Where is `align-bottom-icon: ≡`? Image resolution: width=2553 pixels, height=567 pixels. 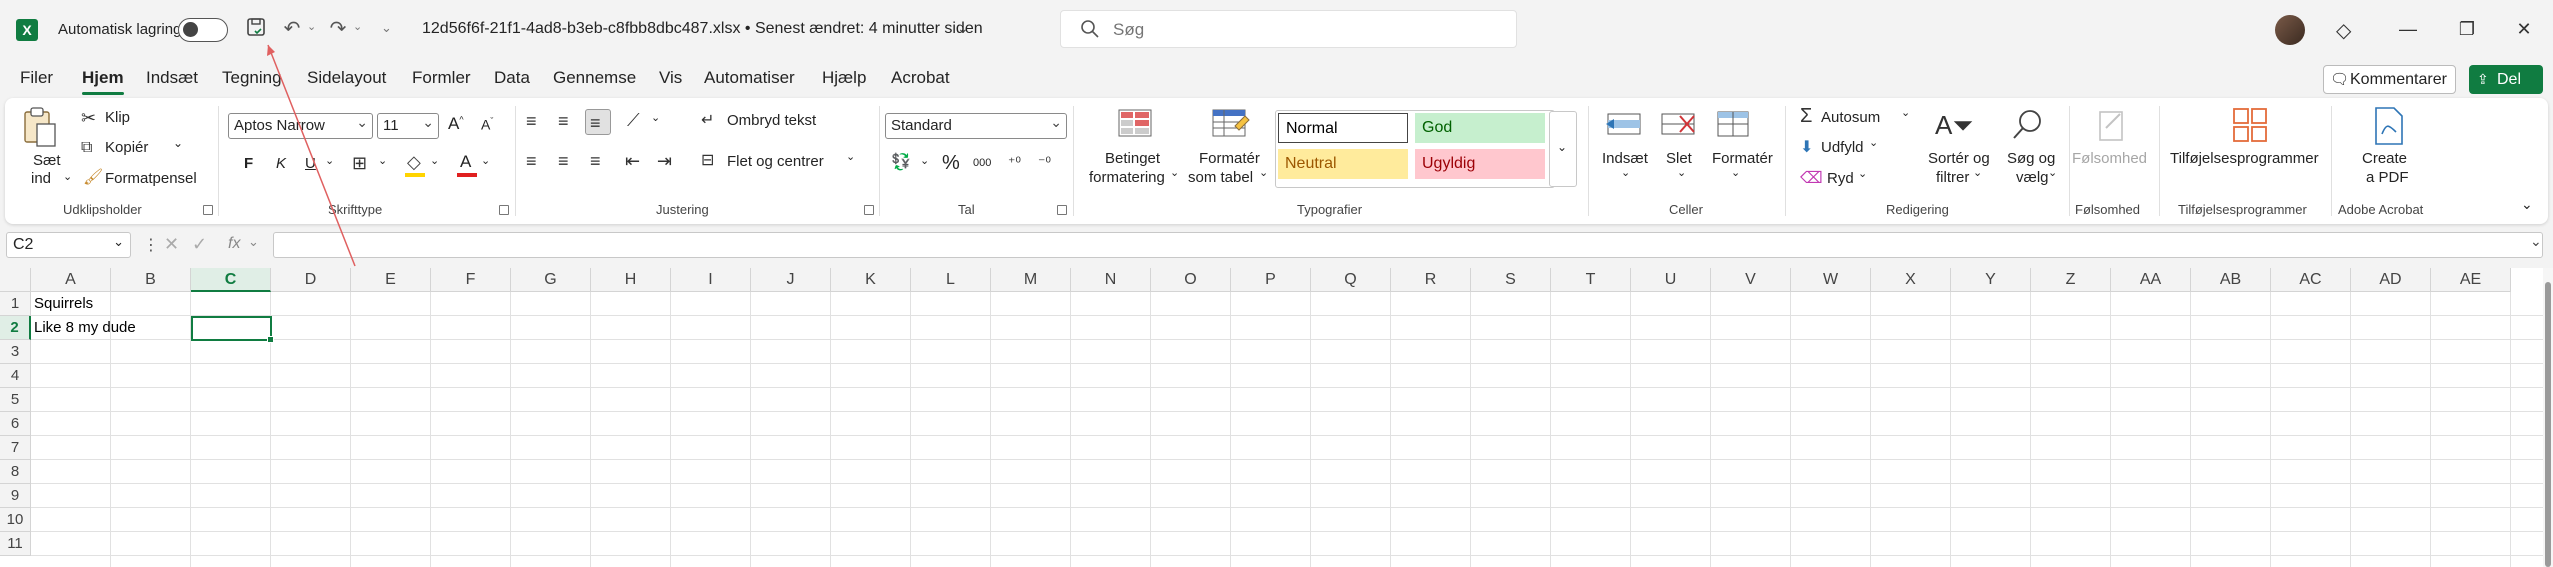
align-bottom-icon: ≡ is located at coordinates (595, 123).